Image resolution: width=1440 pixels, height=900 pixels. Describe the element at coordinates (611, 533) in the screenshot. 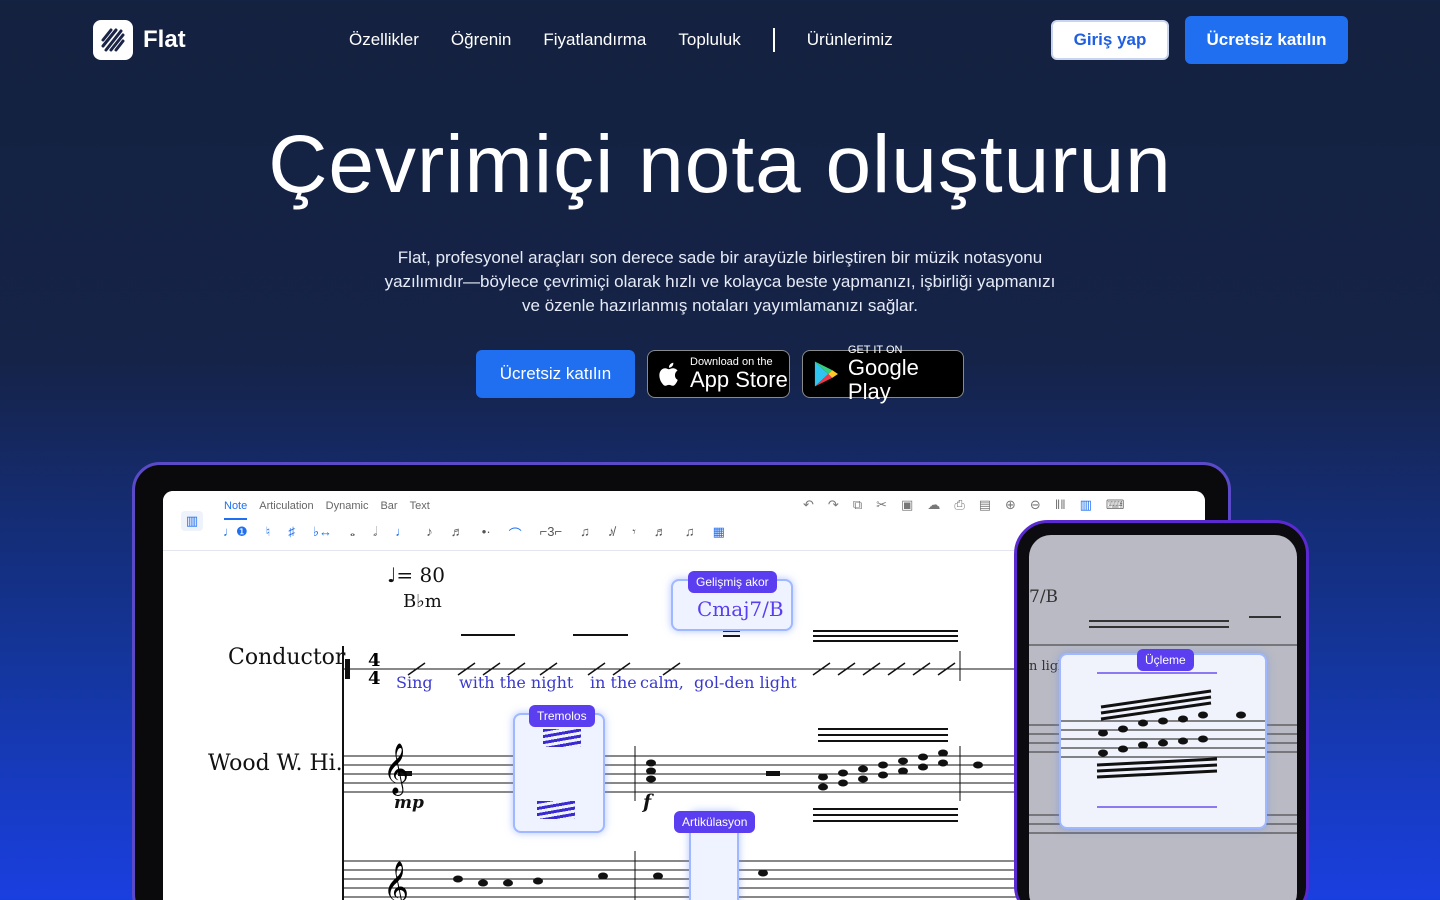

I see `grace-icon: ♪̸` at that location.